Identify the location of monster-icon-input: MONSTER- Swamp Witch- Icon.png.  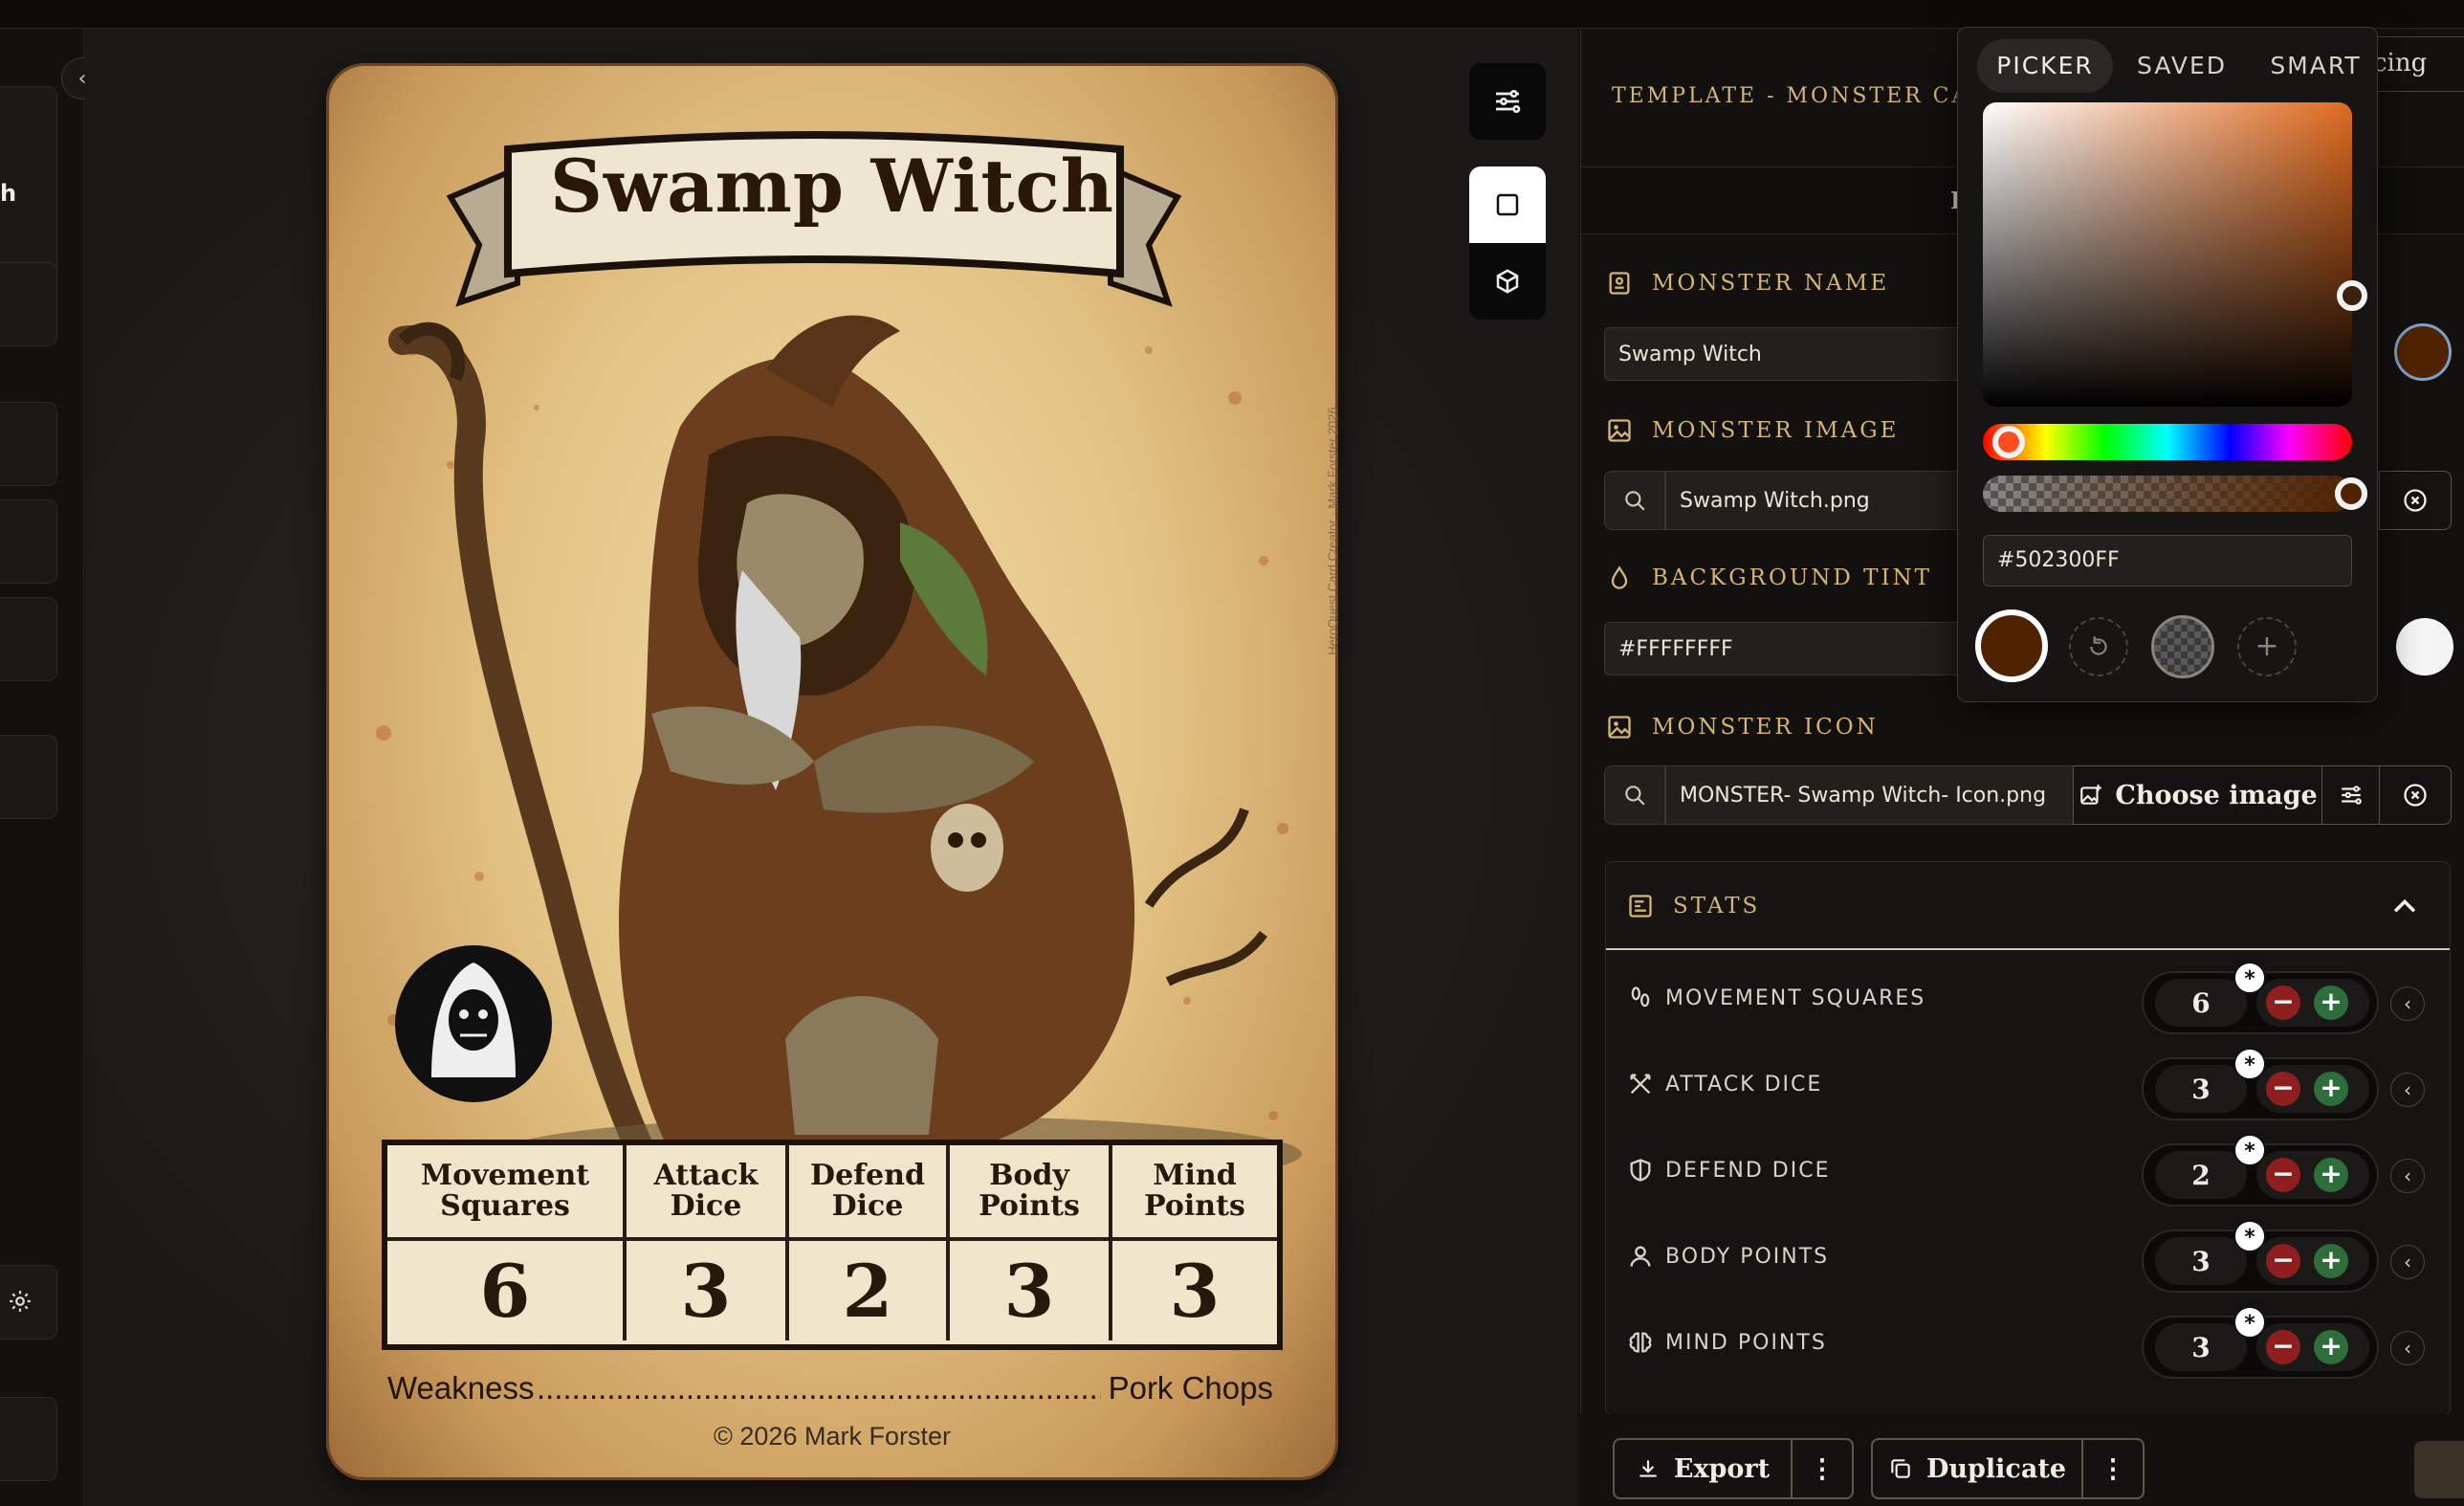
(1870, 795).